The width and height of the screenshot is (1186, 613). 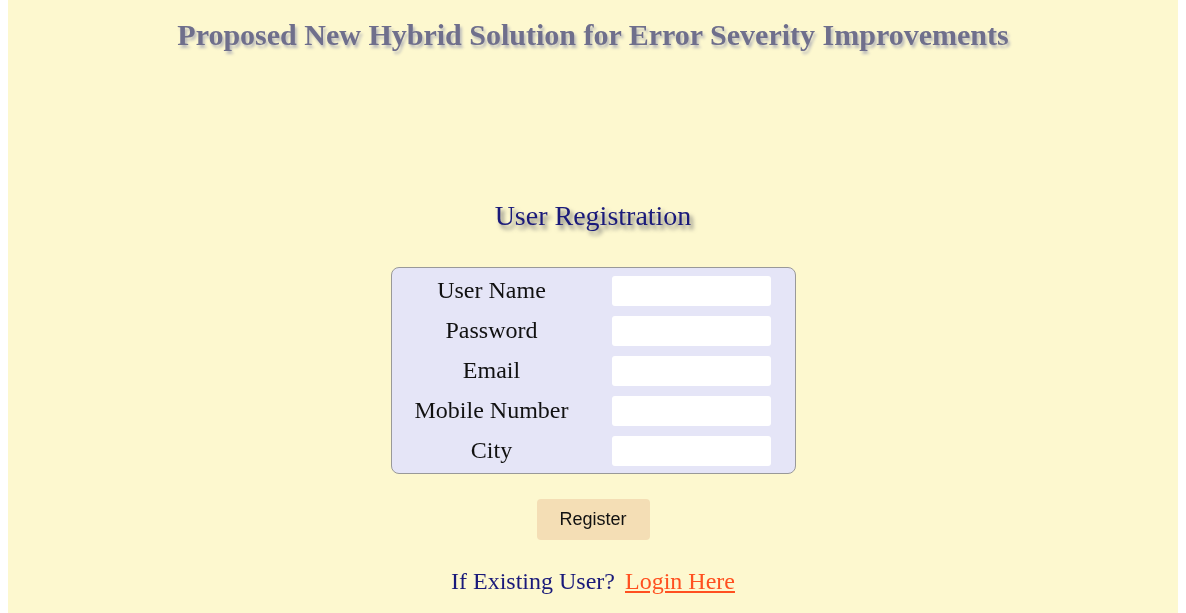 What do you see at coordinates (491, 290) in the screenshot?
I see `field-label: User Name` at bounding box center [491, 290].